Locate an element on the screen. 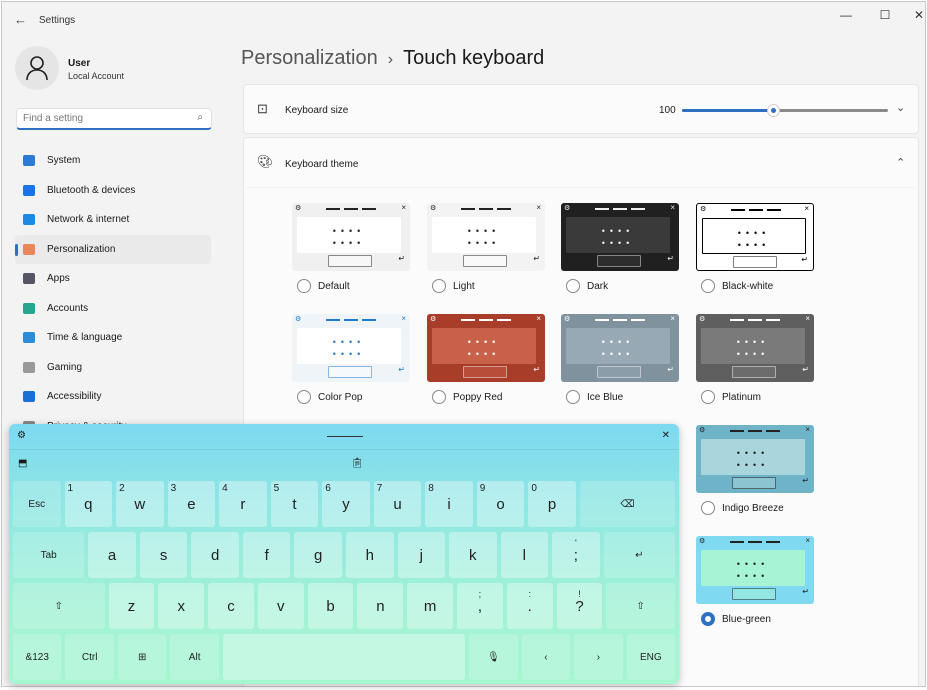  key-e: e3 is located at coordinates (191, 504).